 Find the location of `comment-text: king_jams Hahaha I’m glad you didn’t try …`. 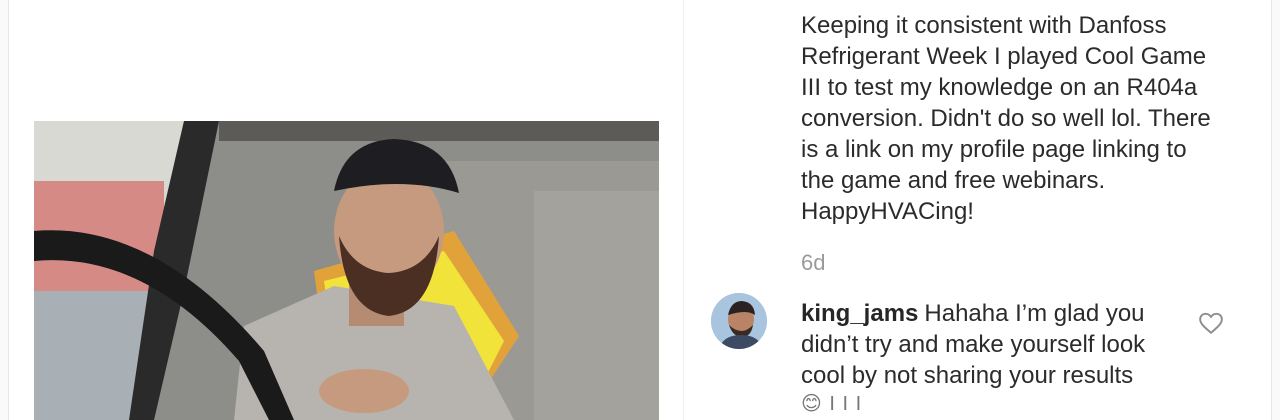

comment-text: king_jams Hahaha I’m glad you didn’t try … is located at coordinates (991, 344).